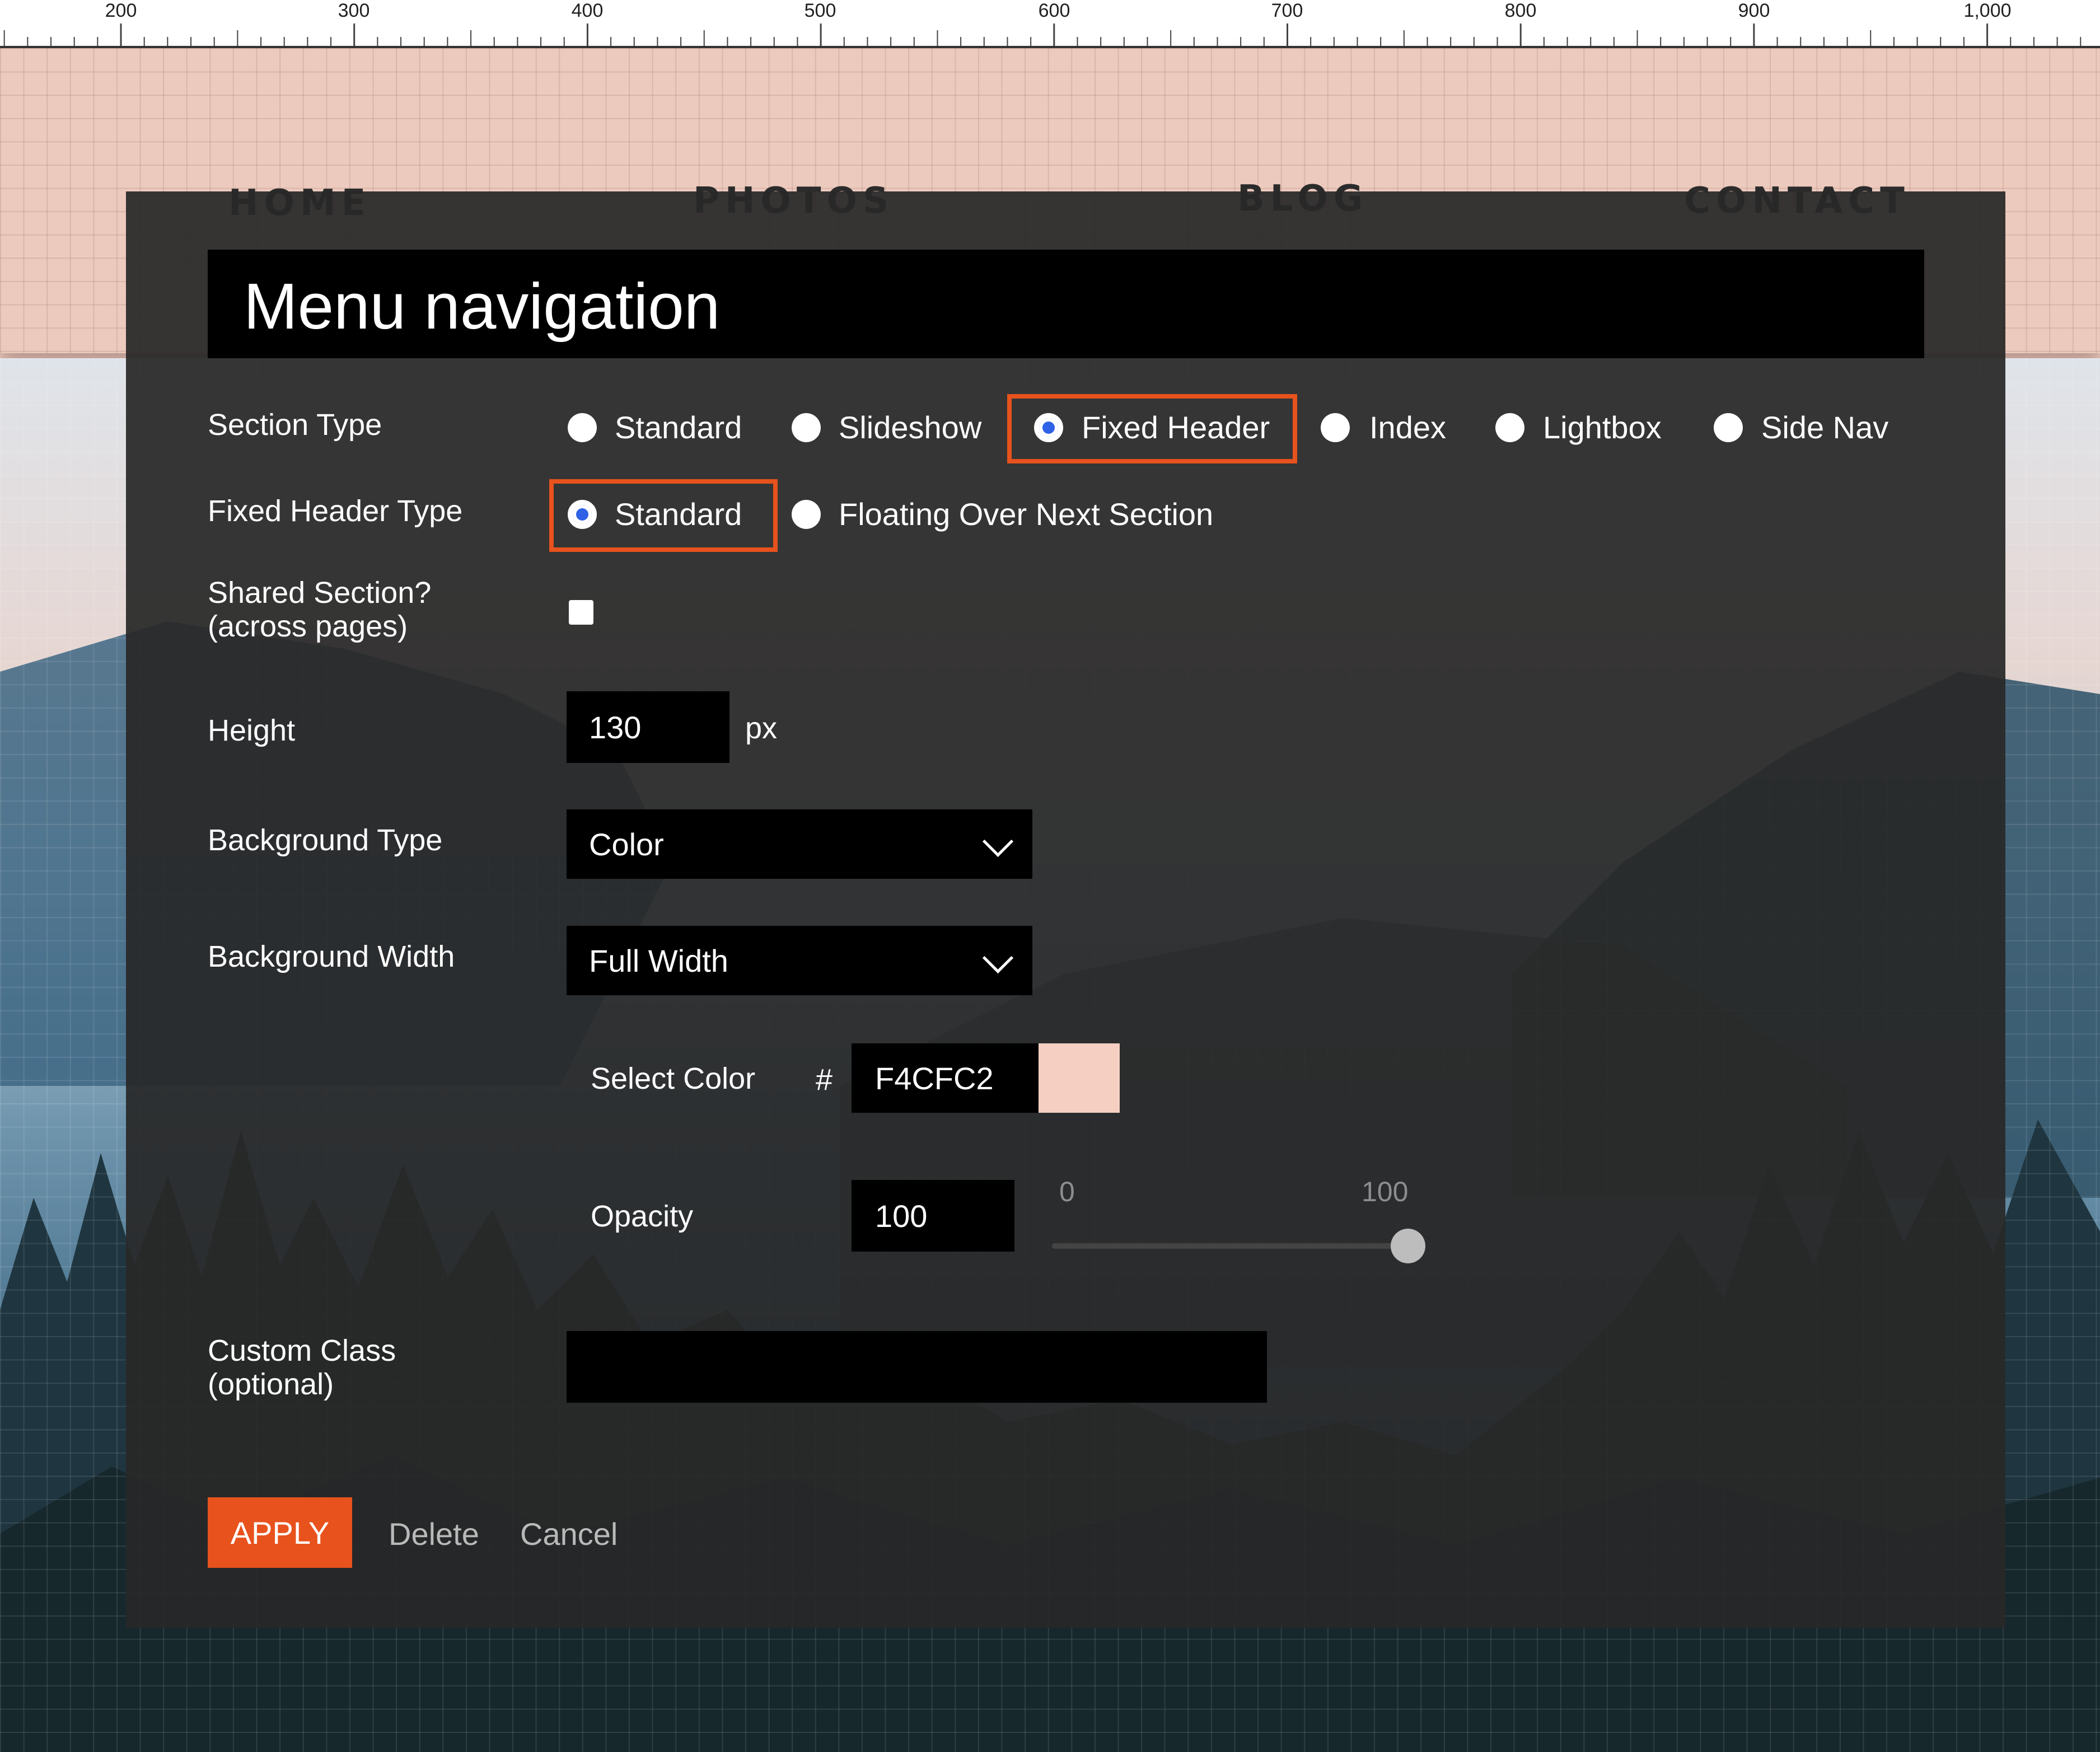 The width and height of the screenshot is (2100, 1752). Describe the element at coordinates (1050, 24) in the screenshot. I see `ruler: 200 300 400 500 600 700 800 900 1,000` at that location.